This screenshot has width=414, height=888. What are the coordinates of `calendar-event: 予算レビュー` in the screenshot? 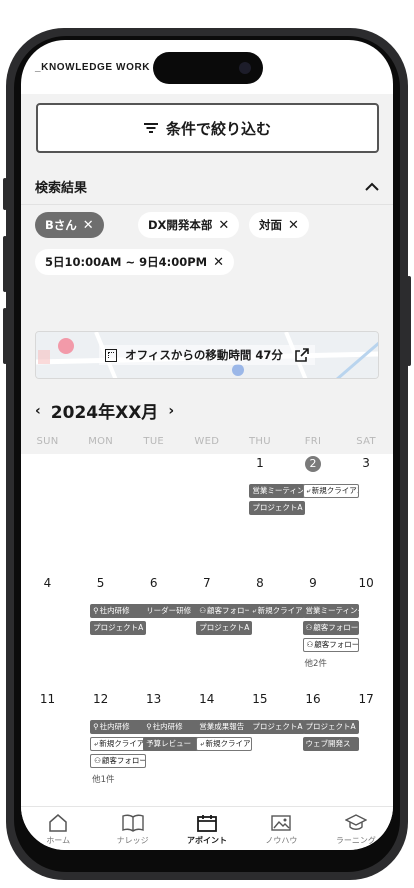 It's located at (171, 744).